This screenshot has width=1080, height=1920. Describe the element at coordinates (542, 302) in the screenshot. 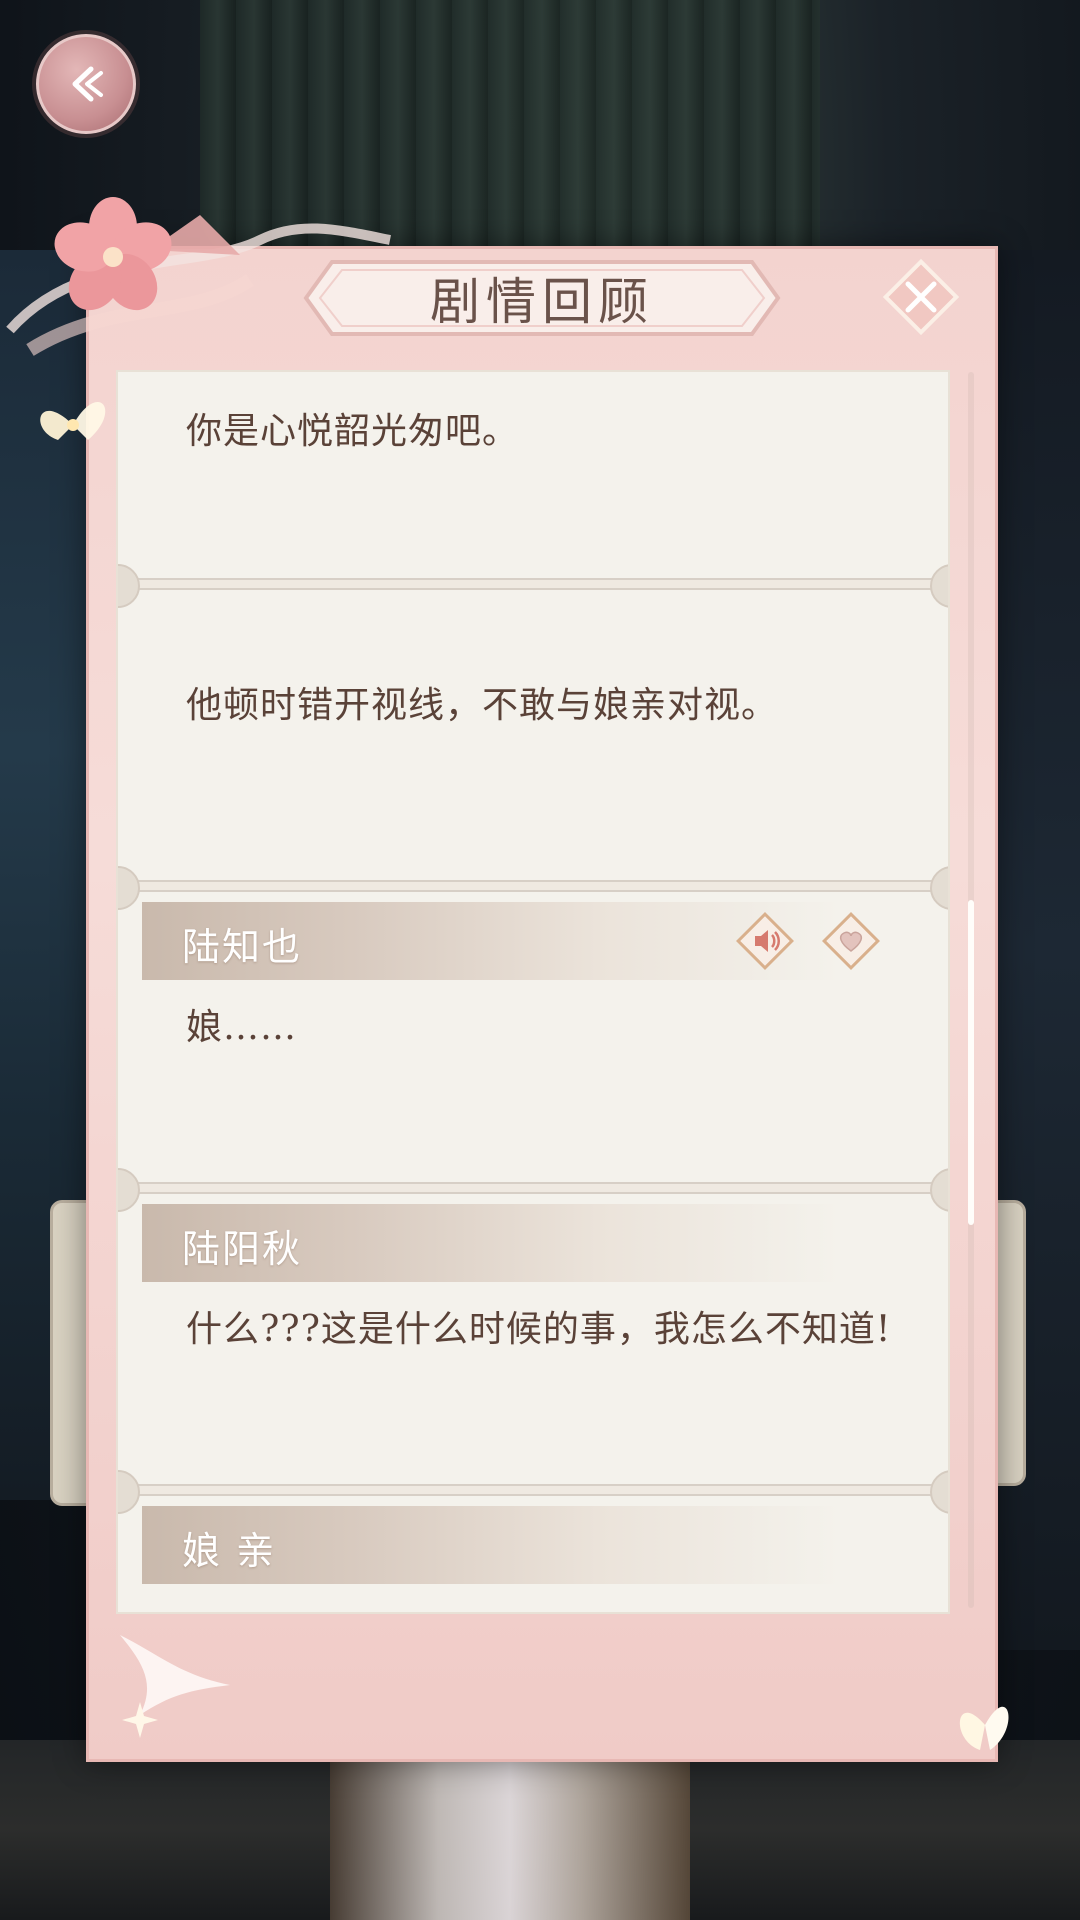

I see `page-title: 剧情回顾` at that location.